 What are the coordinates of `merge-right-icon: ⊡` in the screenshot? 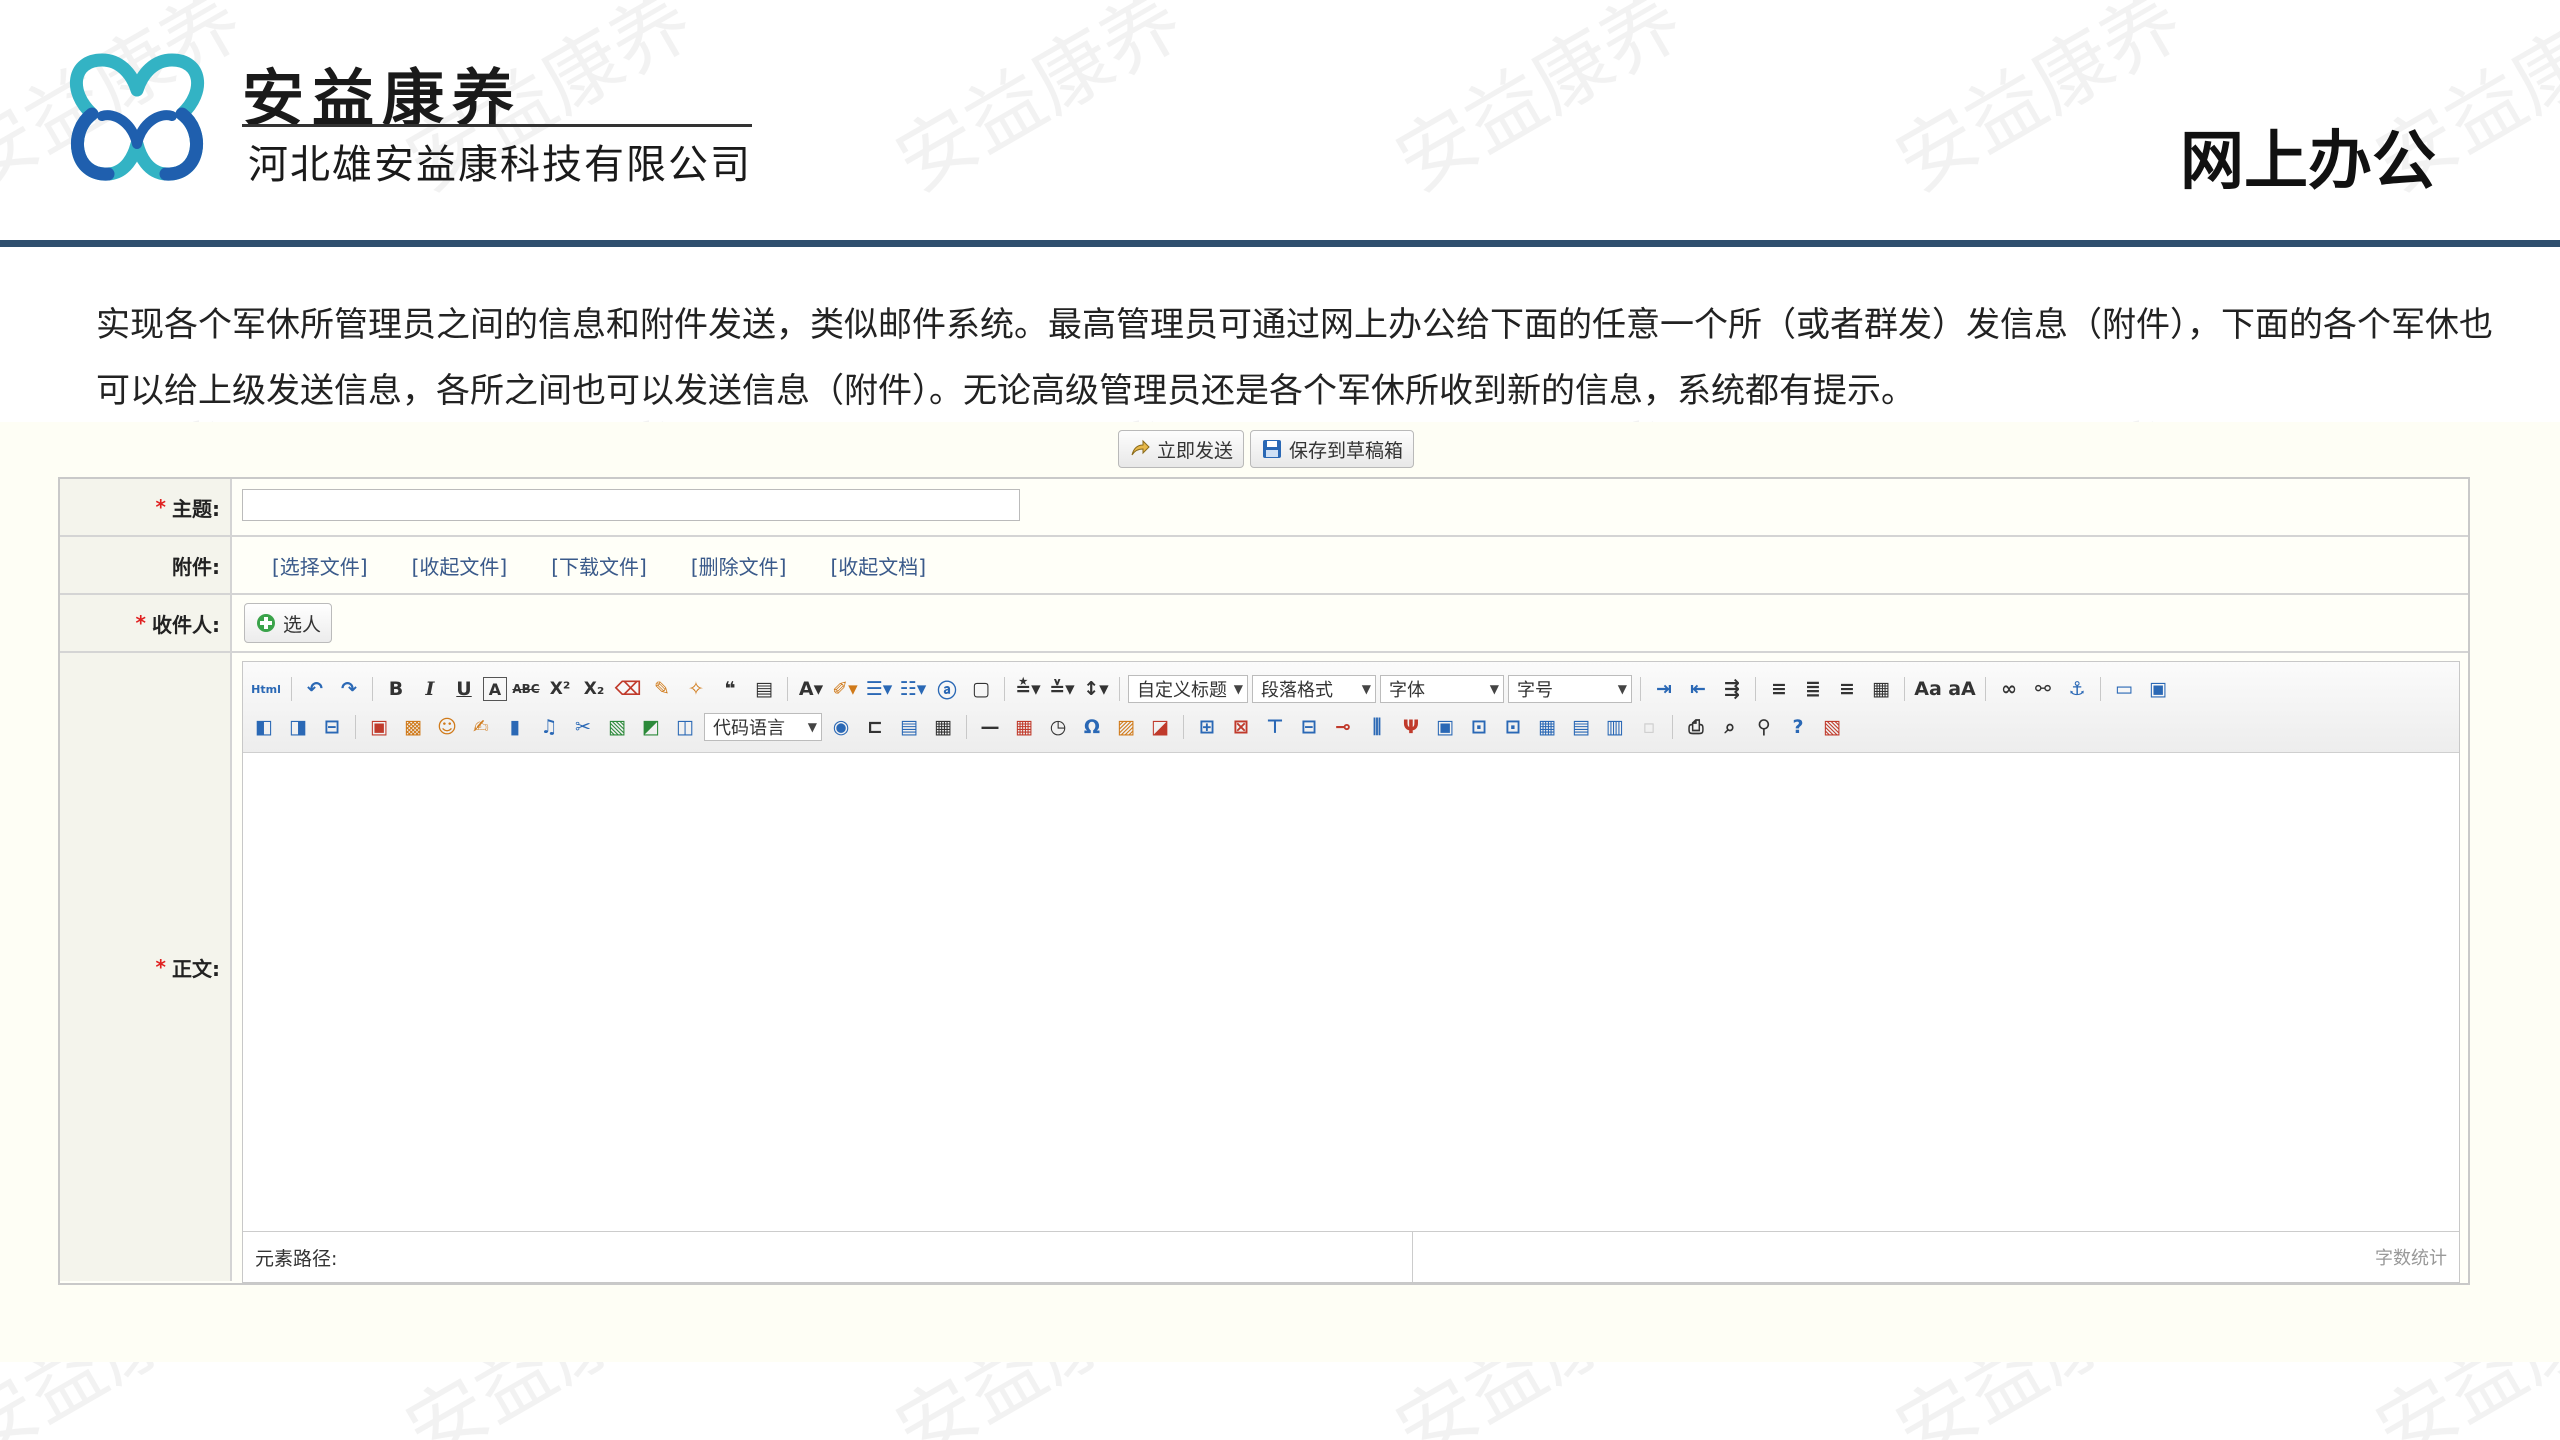 It's located at (1479, 727).